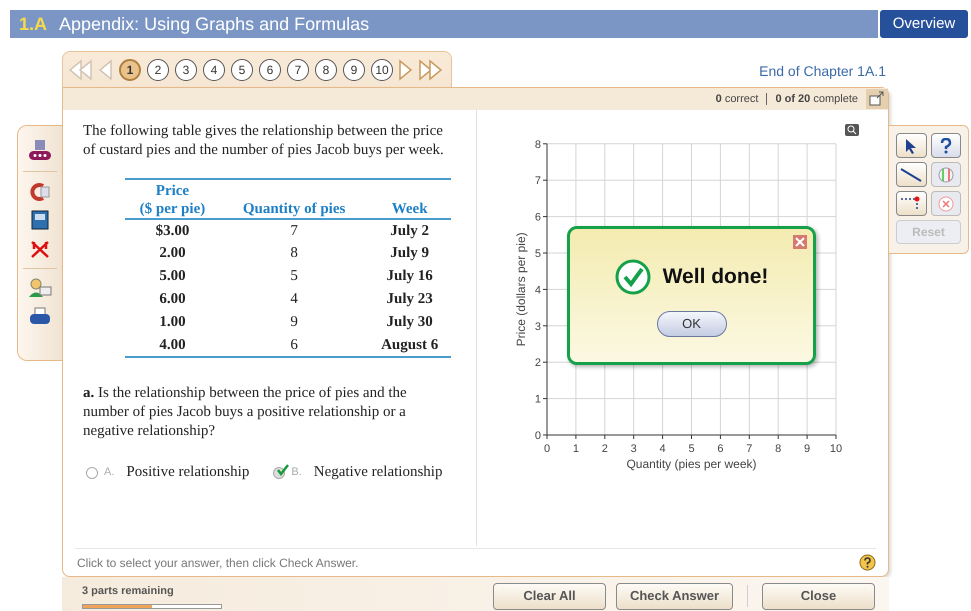 This screenshot has width=971, height=611. What do you see at coordinates (245, 412) in the screenshot?
I see `question-text: a. Is the relationship between the price of pies and the number of pies Jacob buys a positive relationship or a negative relationship?` at bounding box center [245, 412].